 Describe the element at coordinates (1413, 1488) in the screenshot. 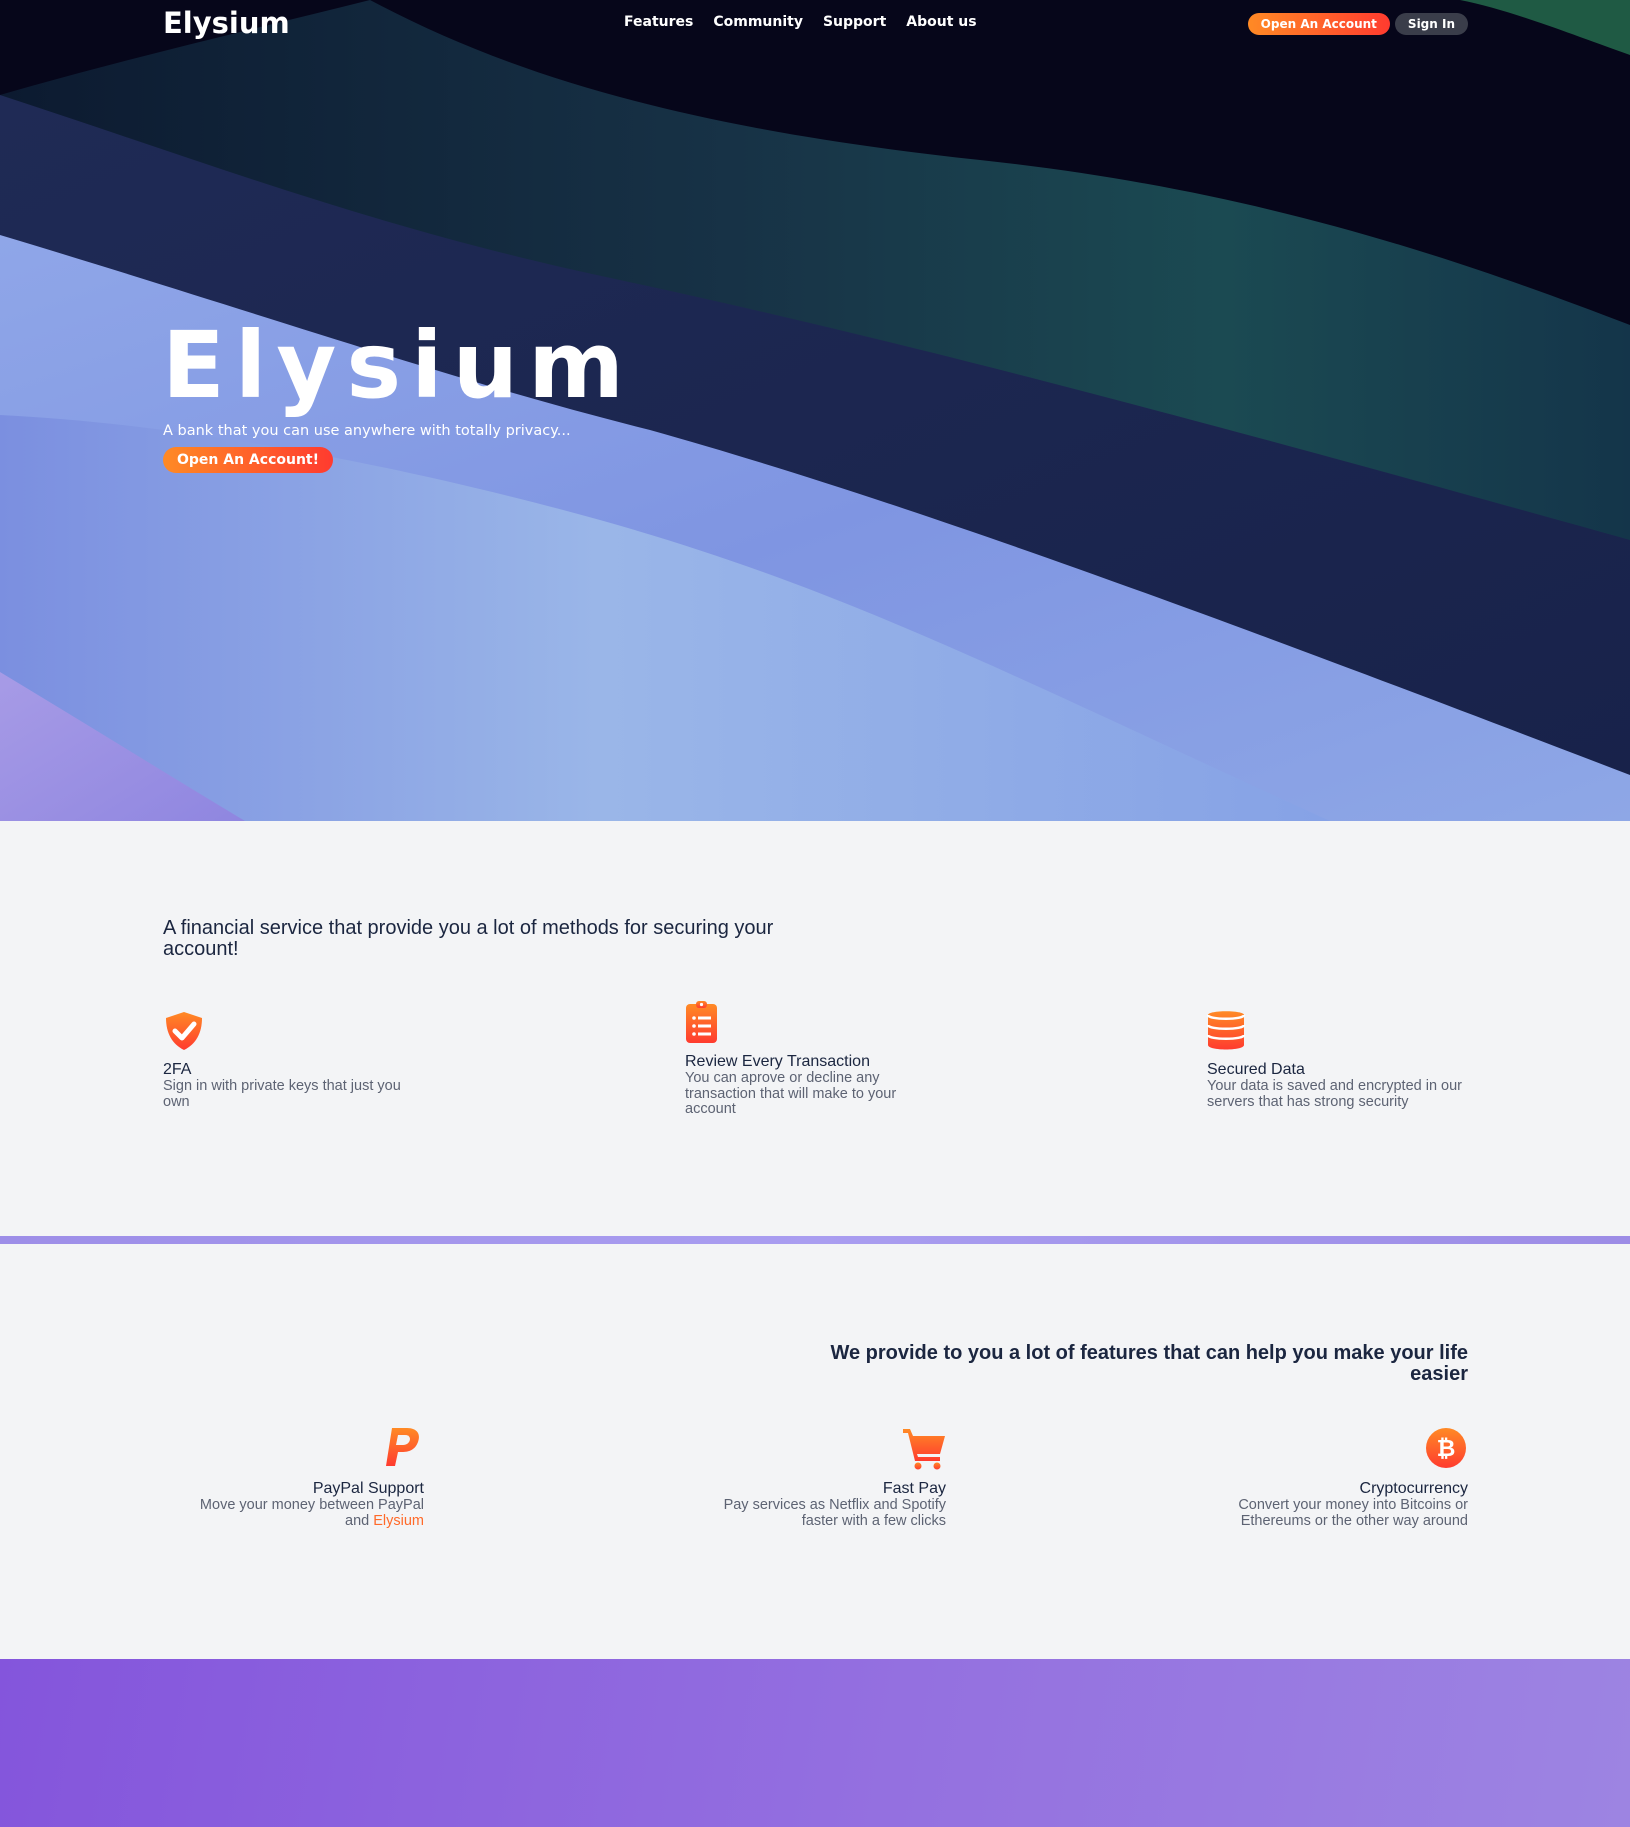

I see `feature-title: Cryptocurrency` at that location.